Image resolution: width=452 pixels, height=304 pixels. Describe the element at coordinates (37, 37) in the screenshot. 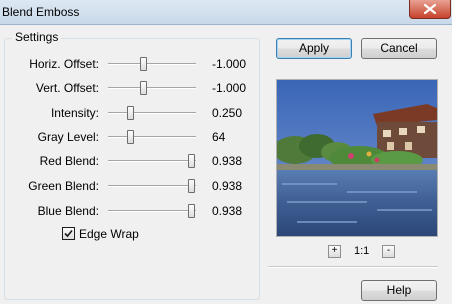

I see `settings-group-title: Settings` at that location.